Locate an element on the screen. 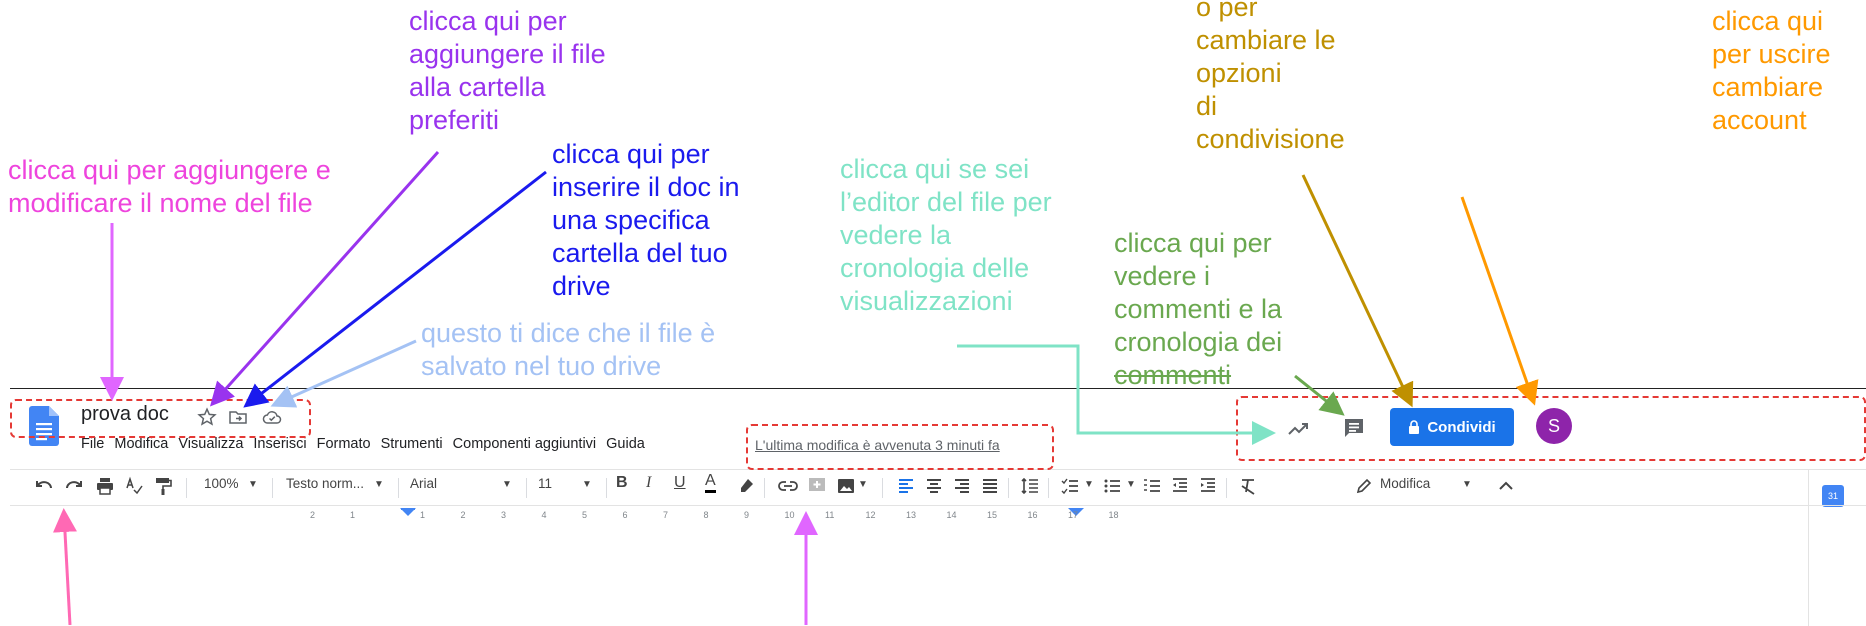  arrow-account is located at coordinates (1499, 301).